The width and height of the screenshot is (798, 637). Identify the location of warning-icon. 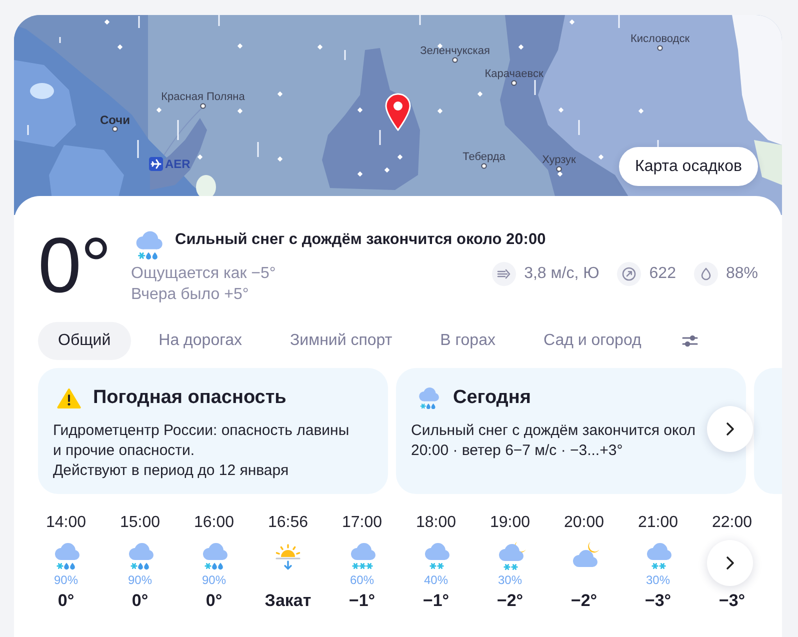
(69, 398).